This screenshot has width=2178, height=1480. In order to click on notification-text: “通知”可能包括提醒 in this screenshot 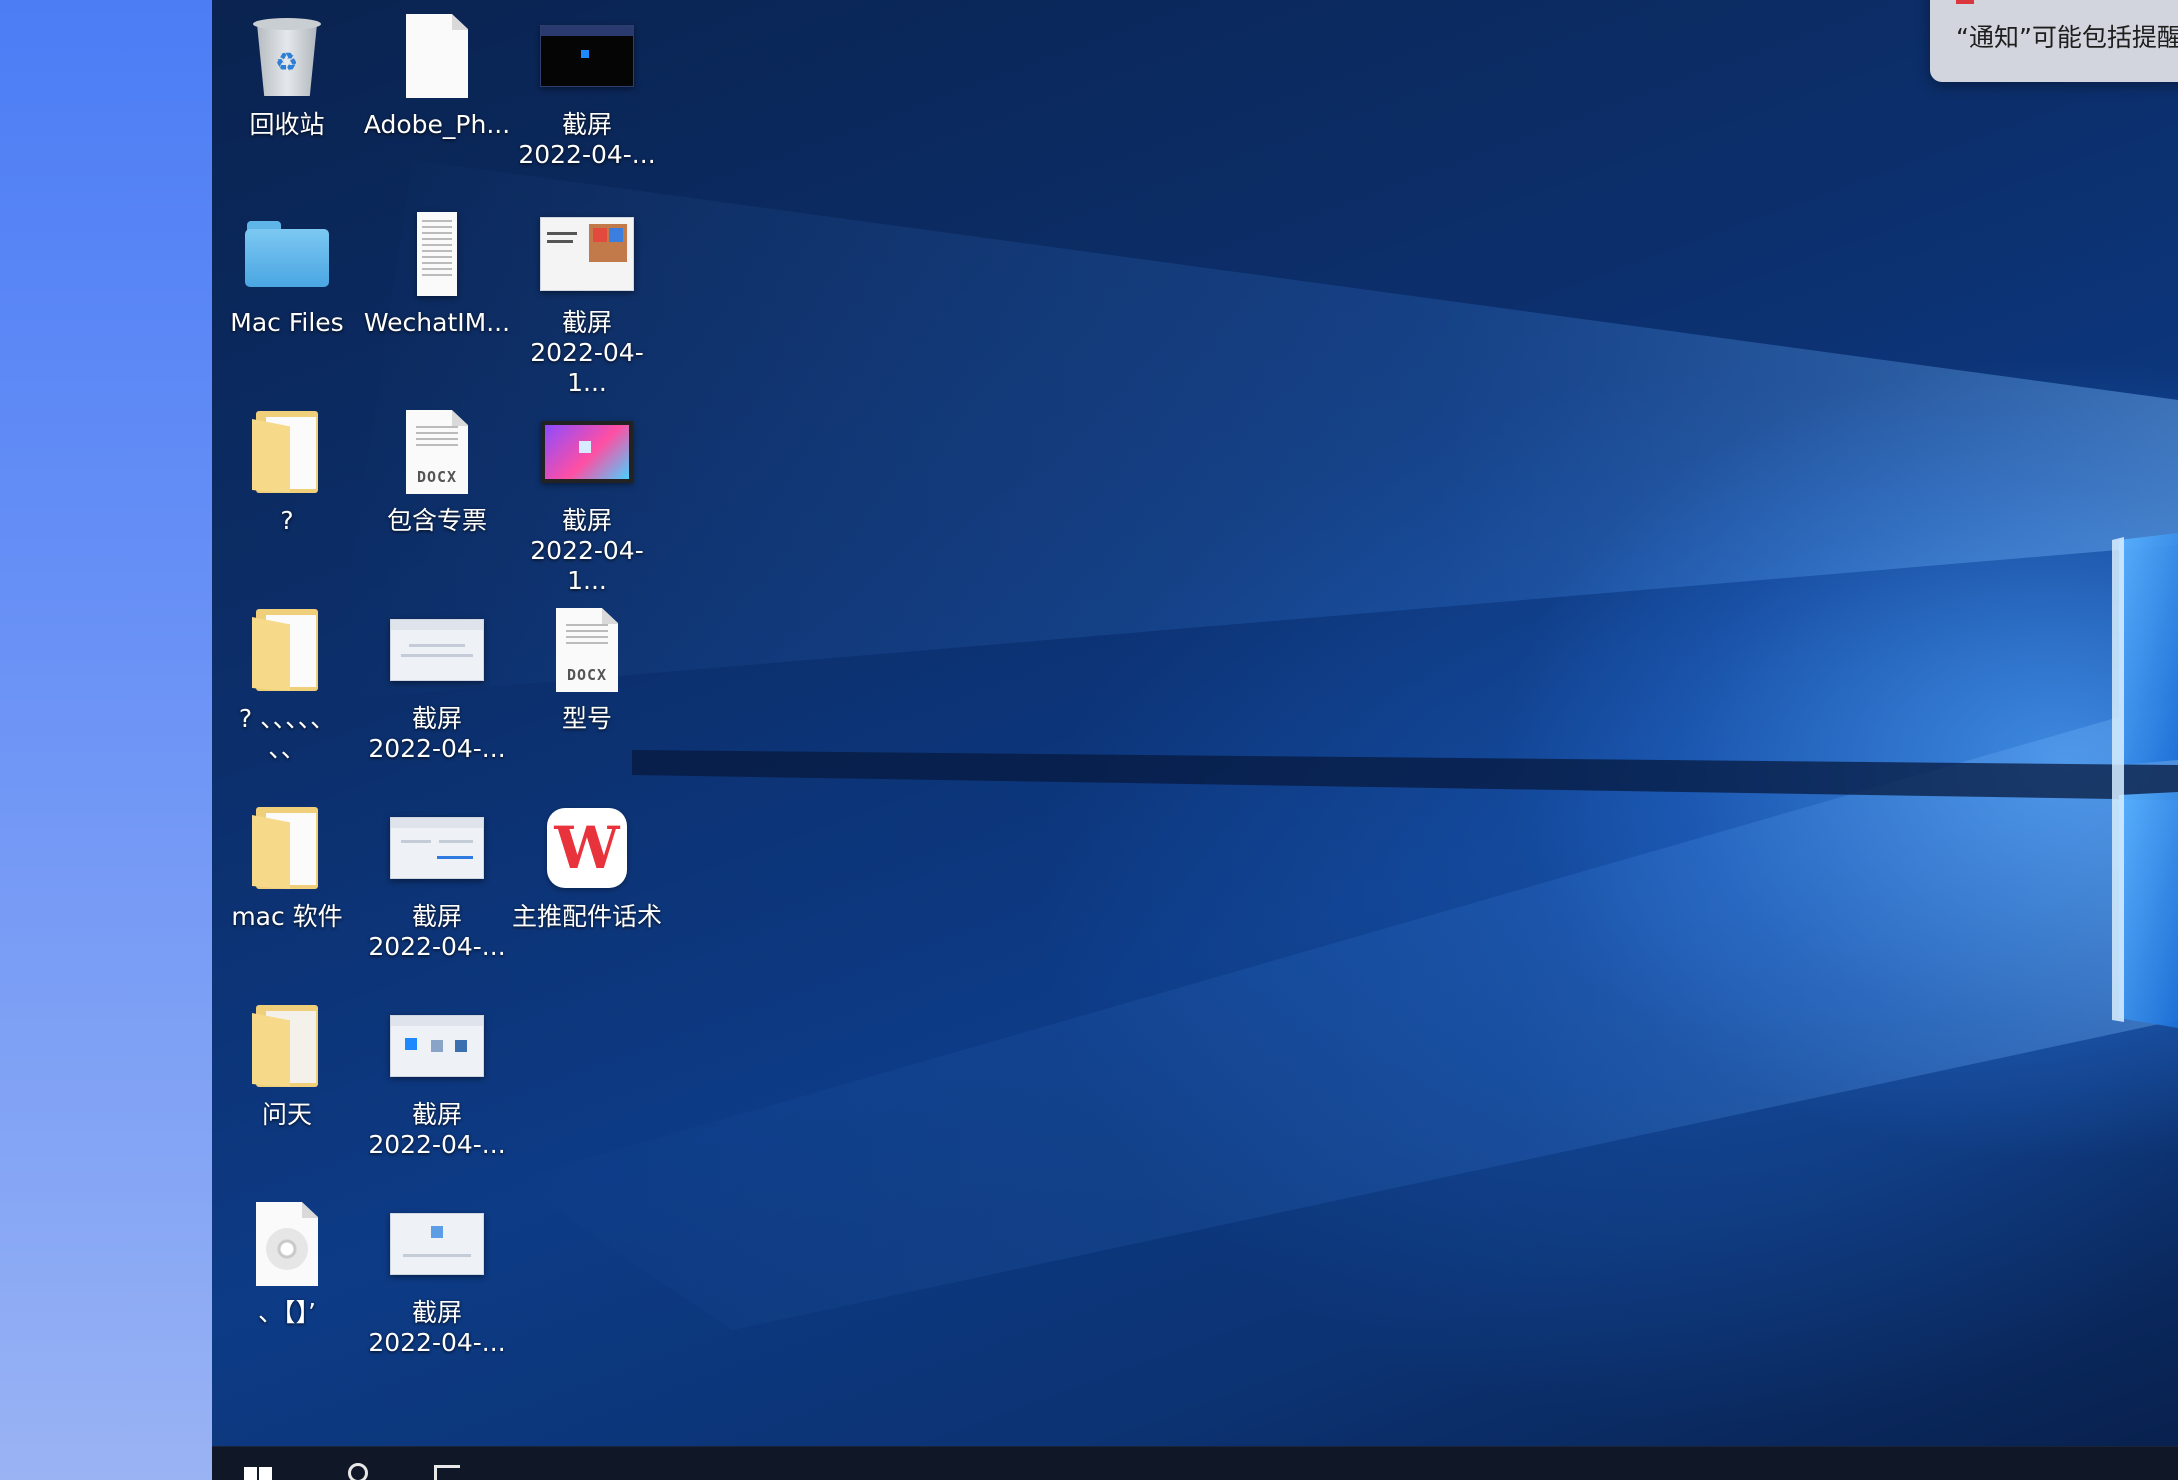, I will do `click(2067, 37)`.